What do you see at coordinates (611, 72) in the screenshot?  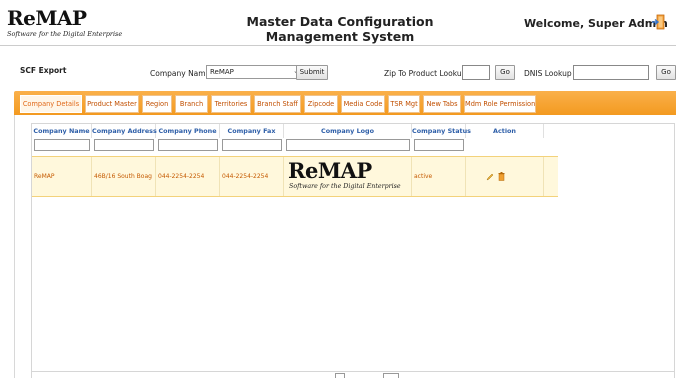 I see `dnis-lookup-input` at bounding box center [611, 72].